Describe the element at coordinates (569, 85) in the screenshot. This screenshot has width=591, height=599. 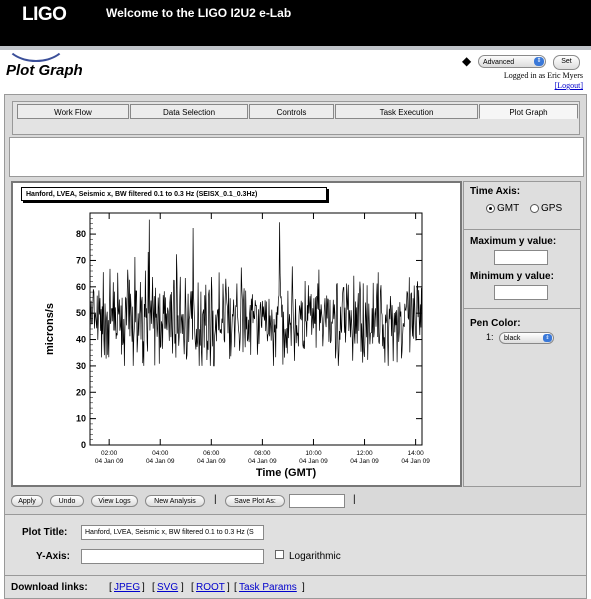
I see `logout-link: [Logout]` at that location.